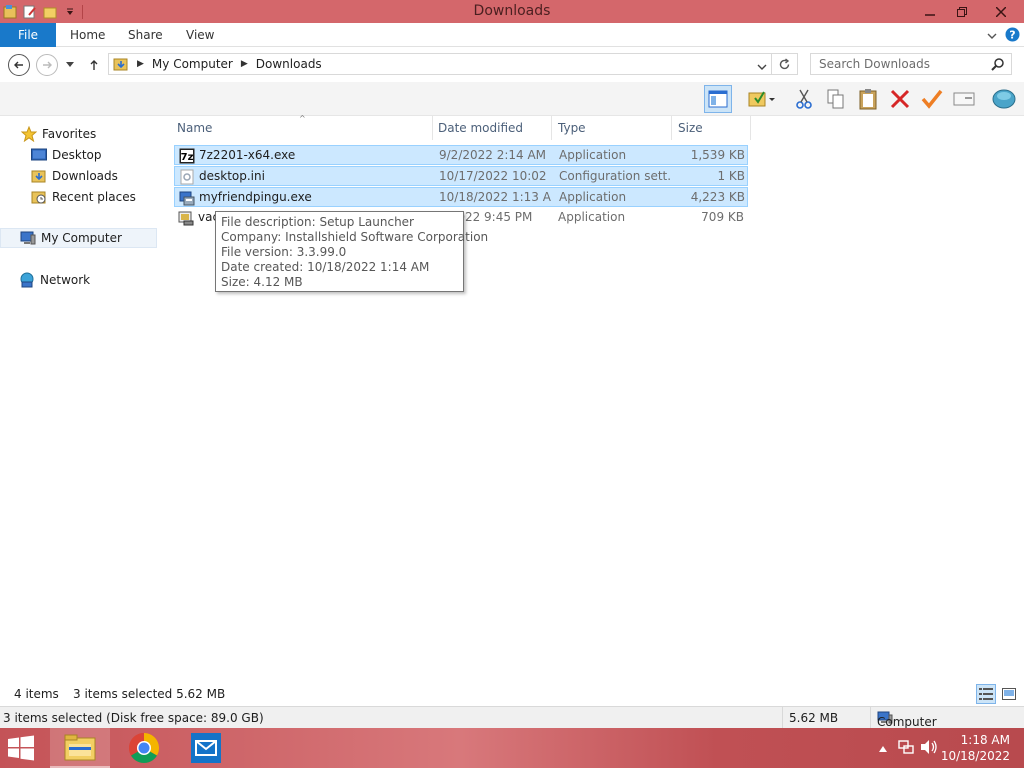 The height and width of the screenshot is (768, 1024). I want to click on delete-x-icon, so click(900, 99).